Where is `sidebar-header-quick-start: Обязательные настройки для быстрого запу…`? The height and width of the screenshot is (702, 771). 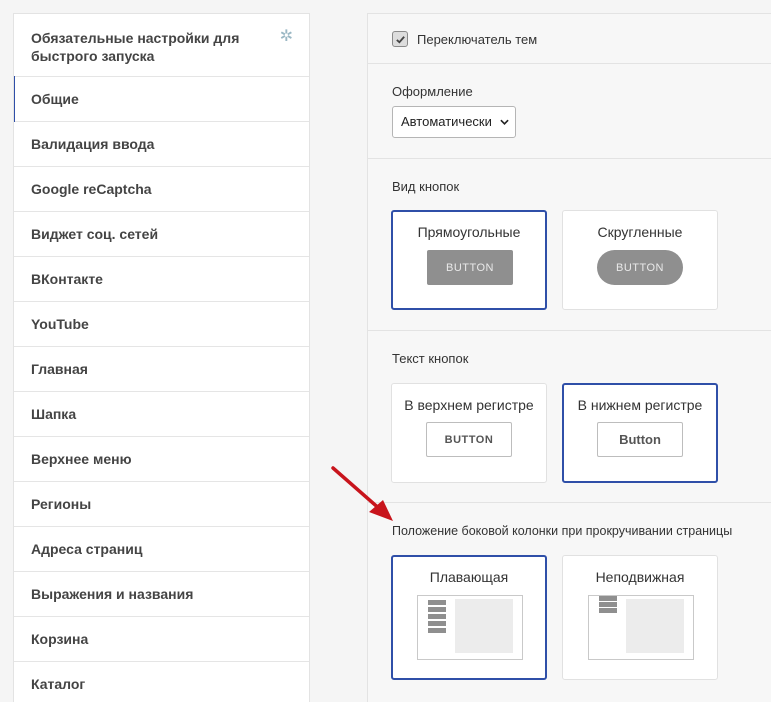 sidebar-header-quick-start: Обязательные настройки для быстрого запу… is located at coordinates (161, 45).